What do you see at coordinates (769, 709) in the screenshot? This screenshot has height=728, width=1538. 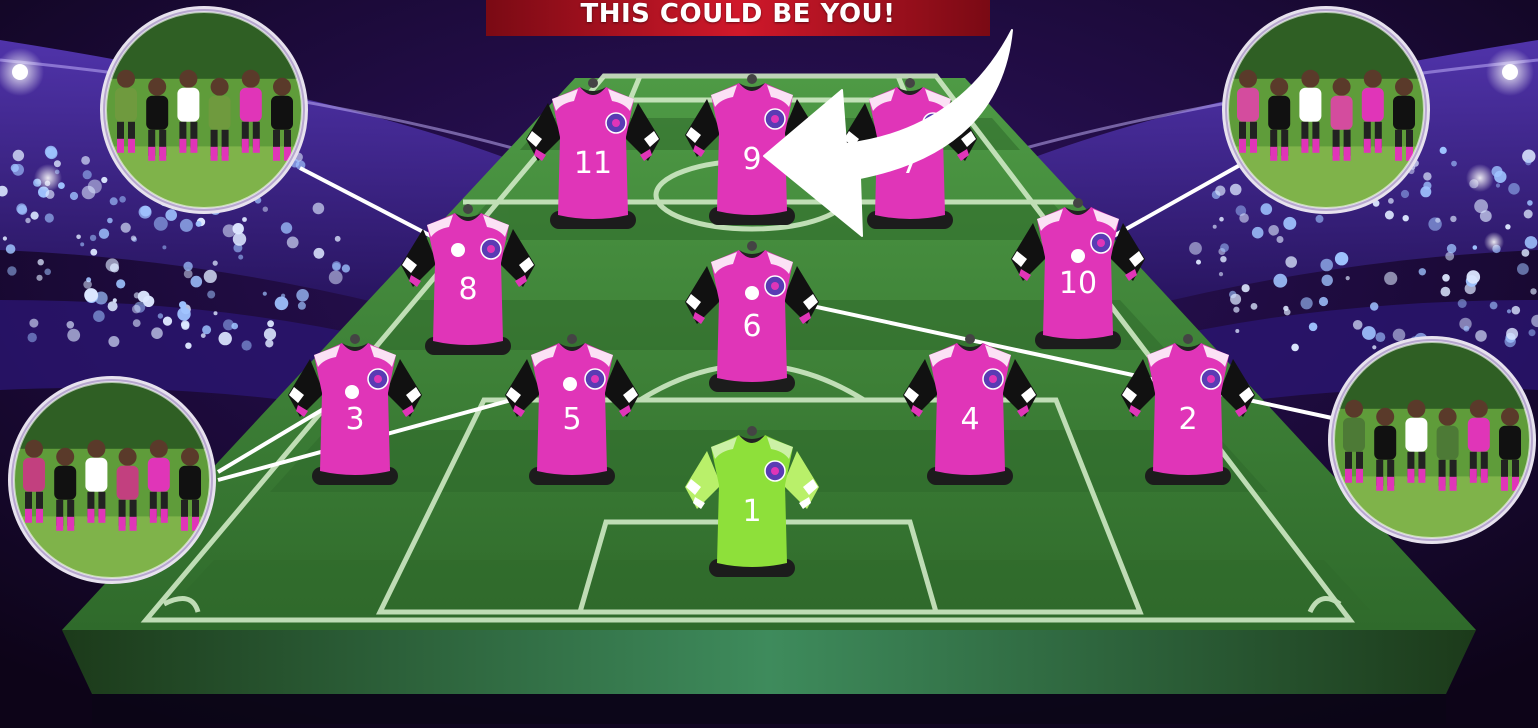 I see `pitch-shadow` at bounding box center [769, 709].